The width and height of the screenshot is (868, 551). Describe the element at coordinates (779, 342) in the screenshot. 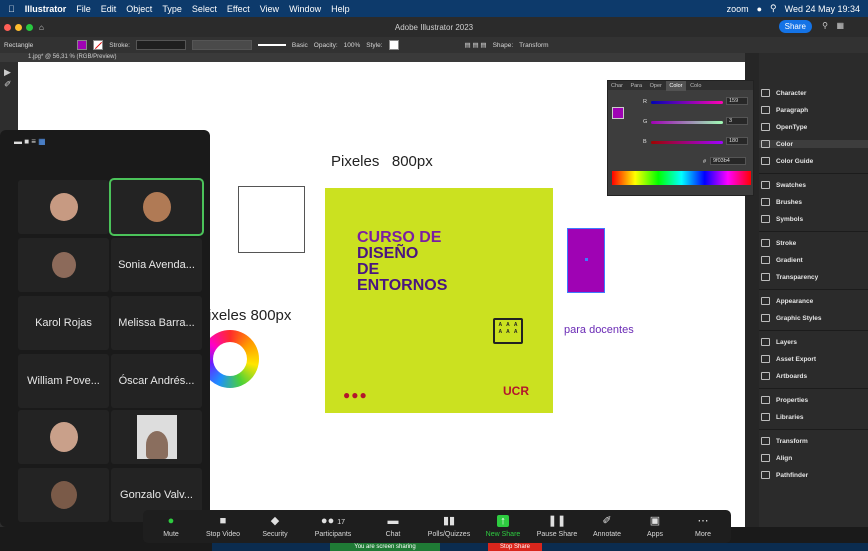

I see `dock-item-layers: Layers` at that location.